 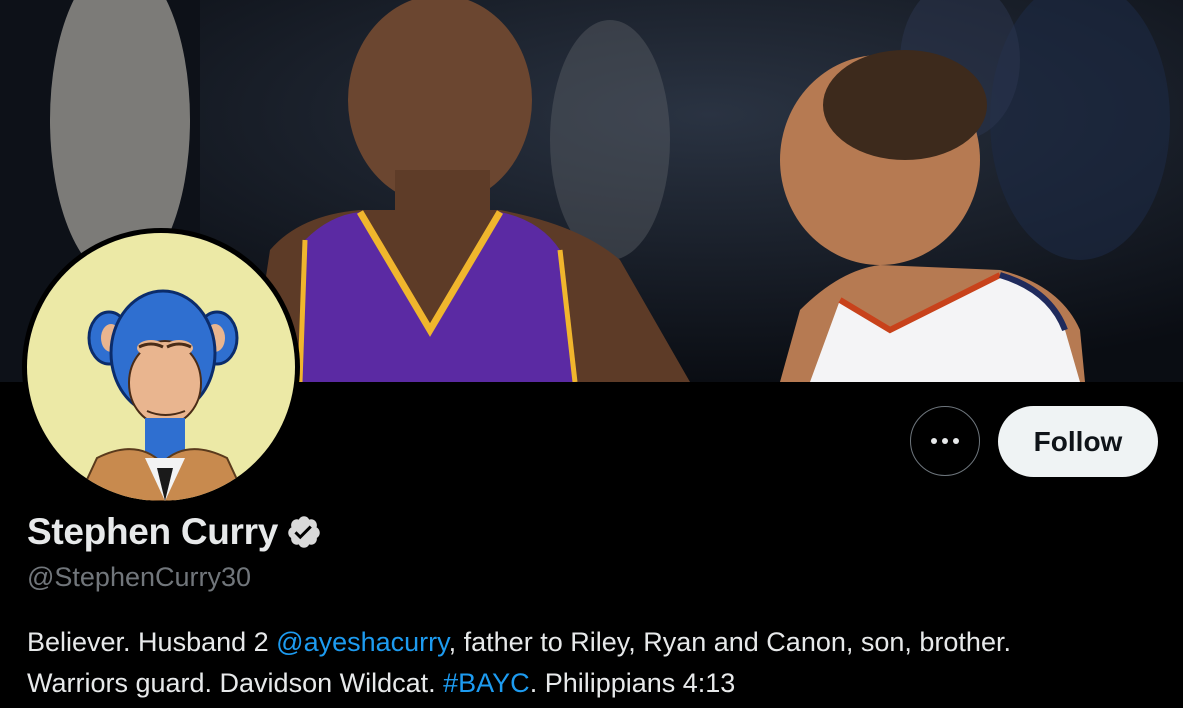 What do you see at coordinates (304, 532) in the screenshot?
I see `verified-badge-icon` at bounding box center [304, 532].